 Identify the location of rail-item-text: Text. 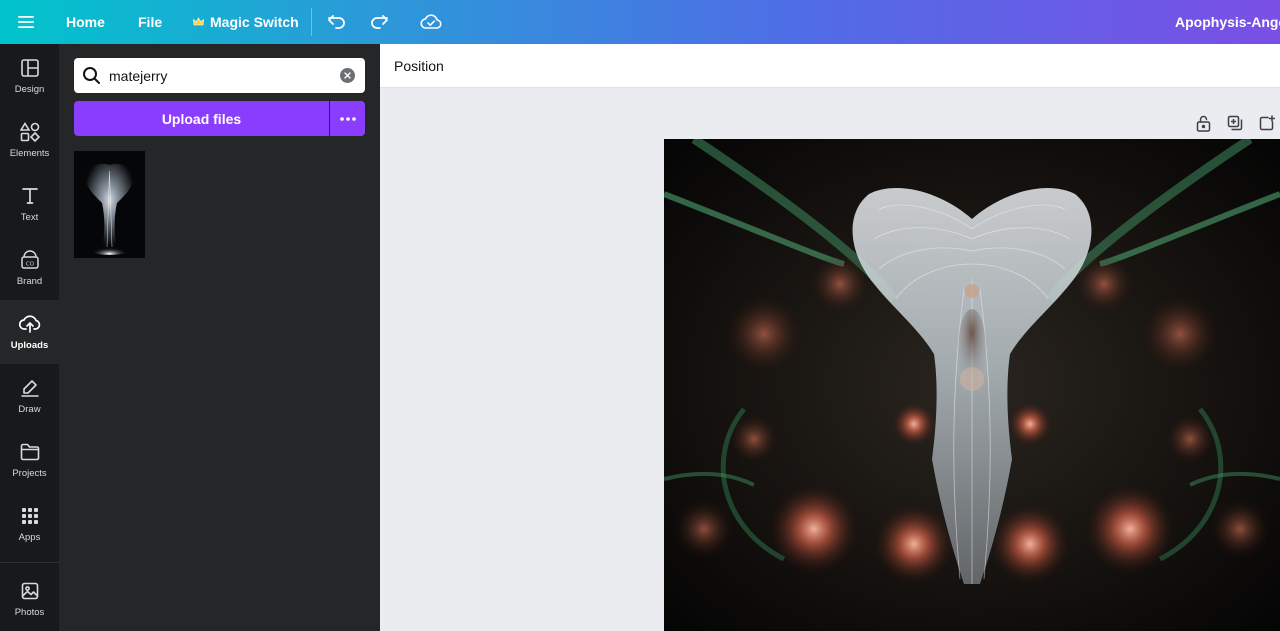
(29, 204).